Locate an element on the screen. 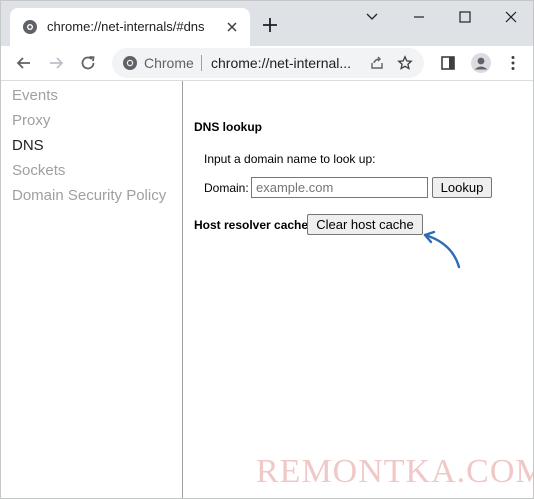 The image size is (534, 499). tab-strip: chrome://net-internals/#dns is located at coordinates (267, 23).